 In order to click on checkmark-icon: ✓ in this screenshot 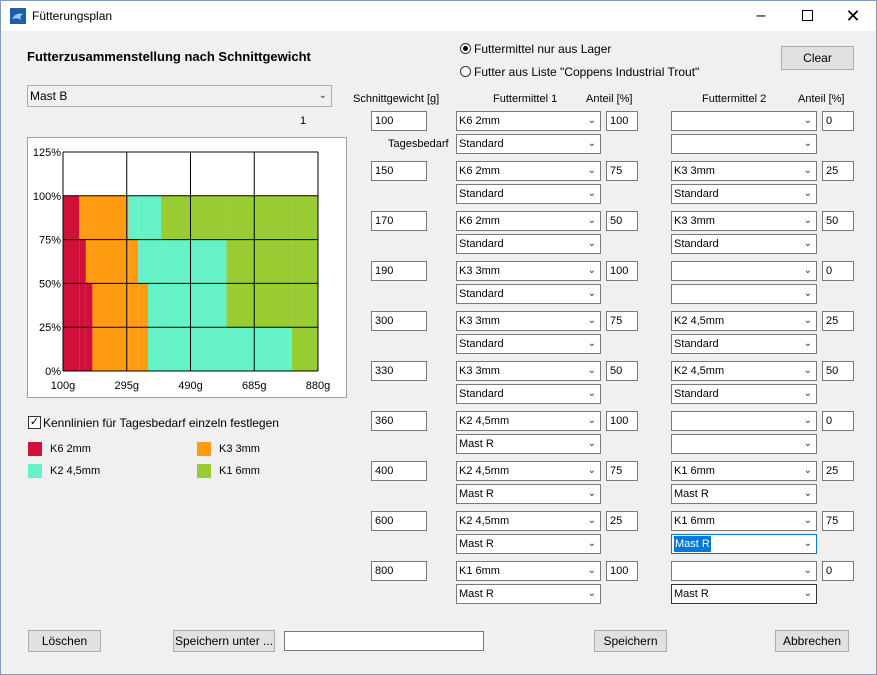, I will do `click(34, 422)`.